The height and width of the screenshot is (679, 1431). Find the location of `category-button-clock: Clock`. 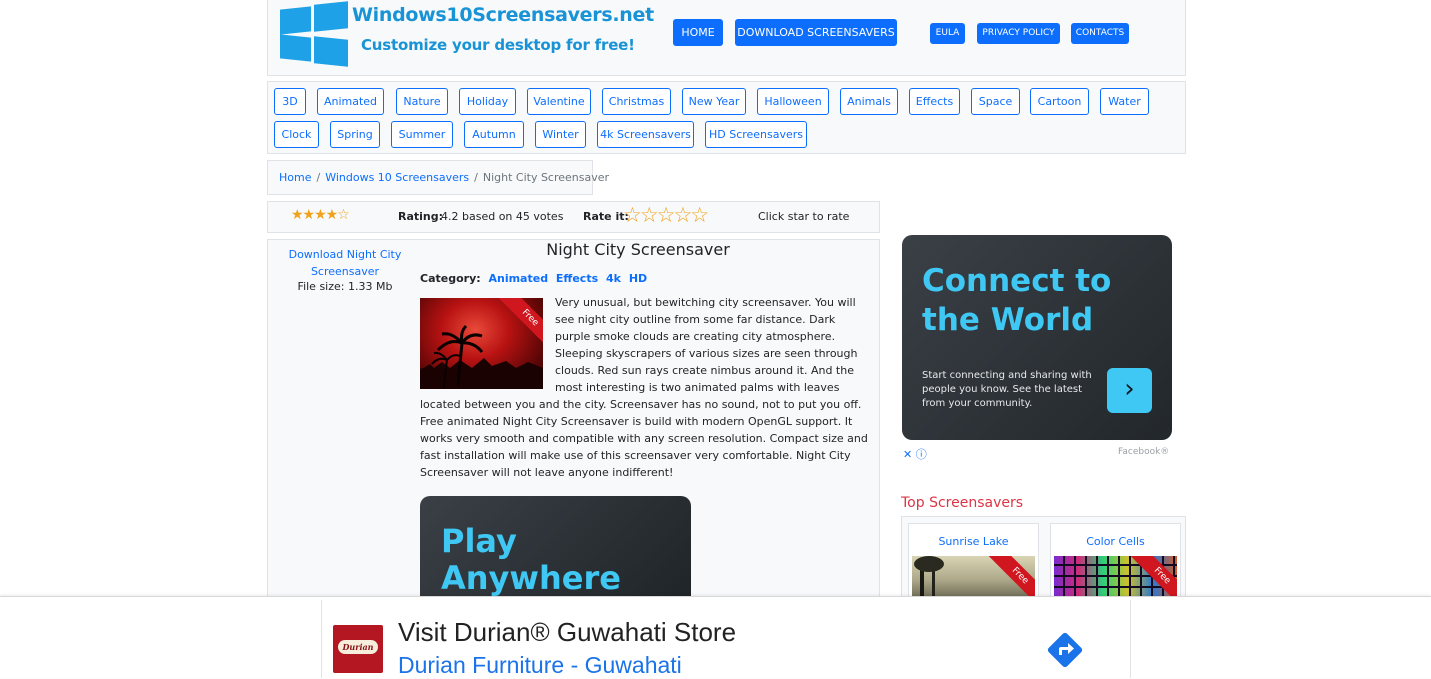

category-button-clock: Clock is located at coordinates (296, 134).